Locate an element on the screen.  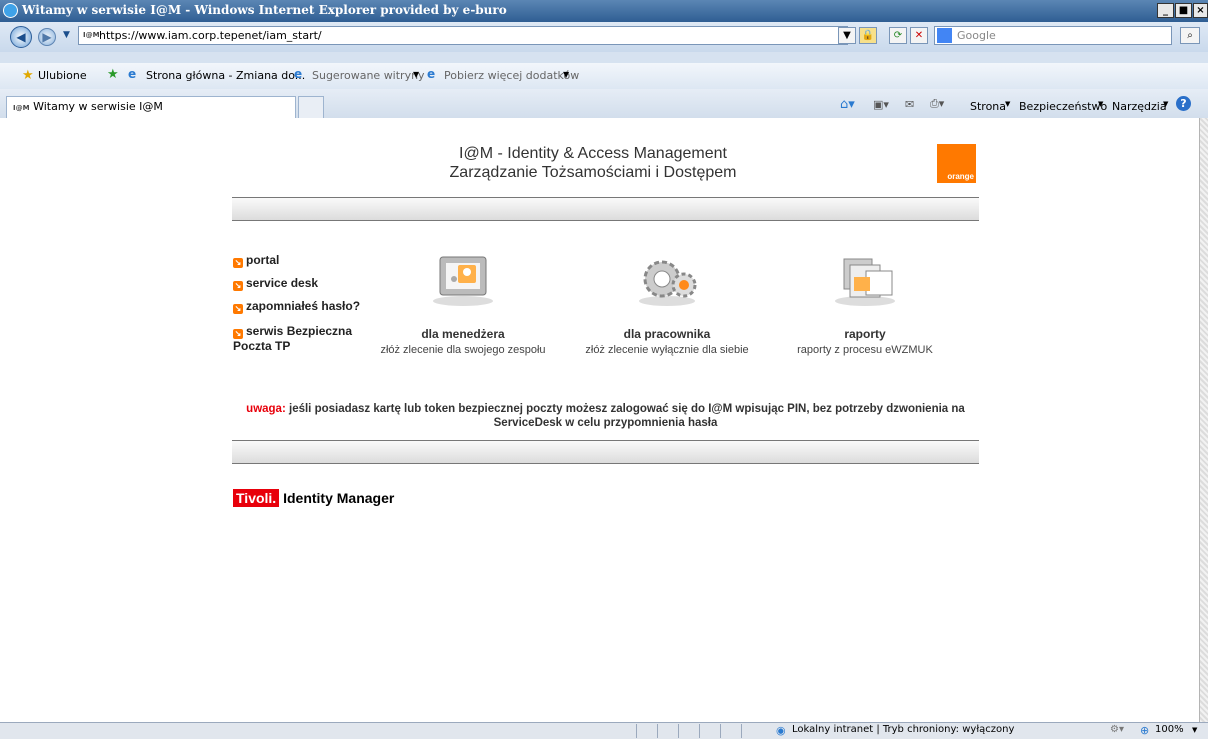
link-forgot-password: ↘ zapomniałeś hasło? is located at coordinates (296, 306).